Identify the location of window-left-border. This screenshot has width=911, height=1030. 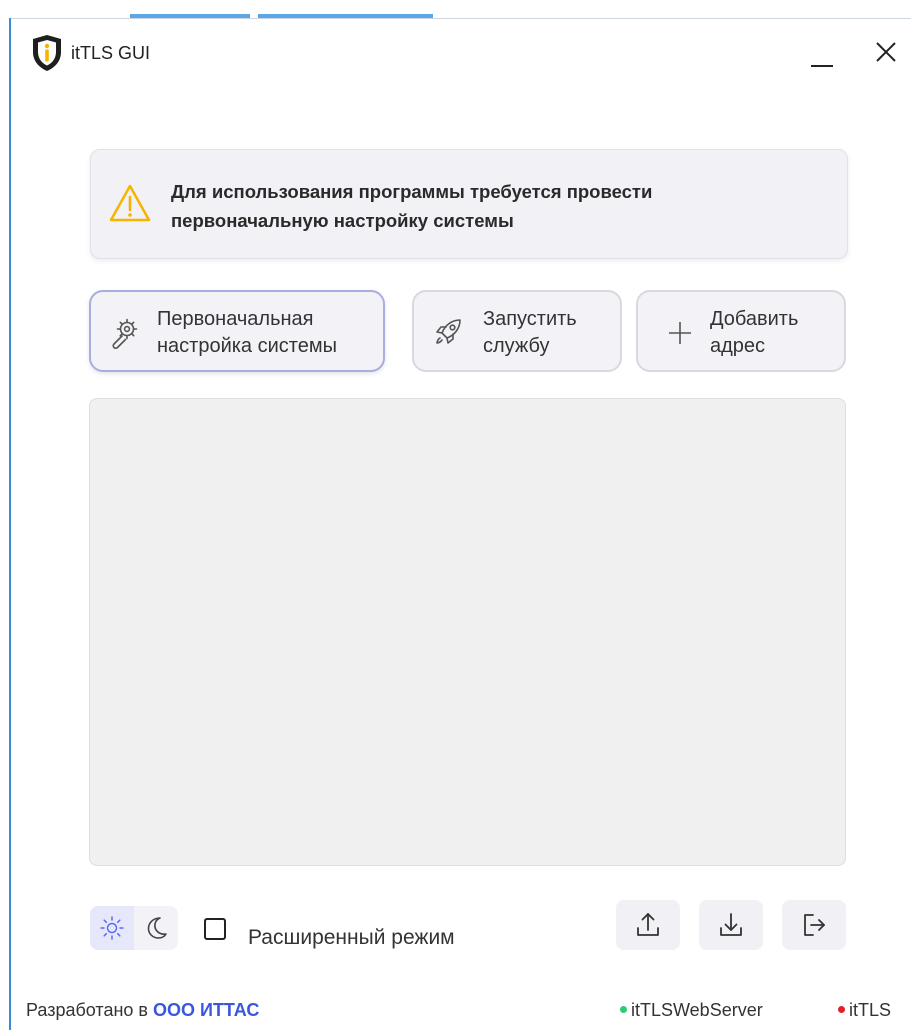
(10, 524).